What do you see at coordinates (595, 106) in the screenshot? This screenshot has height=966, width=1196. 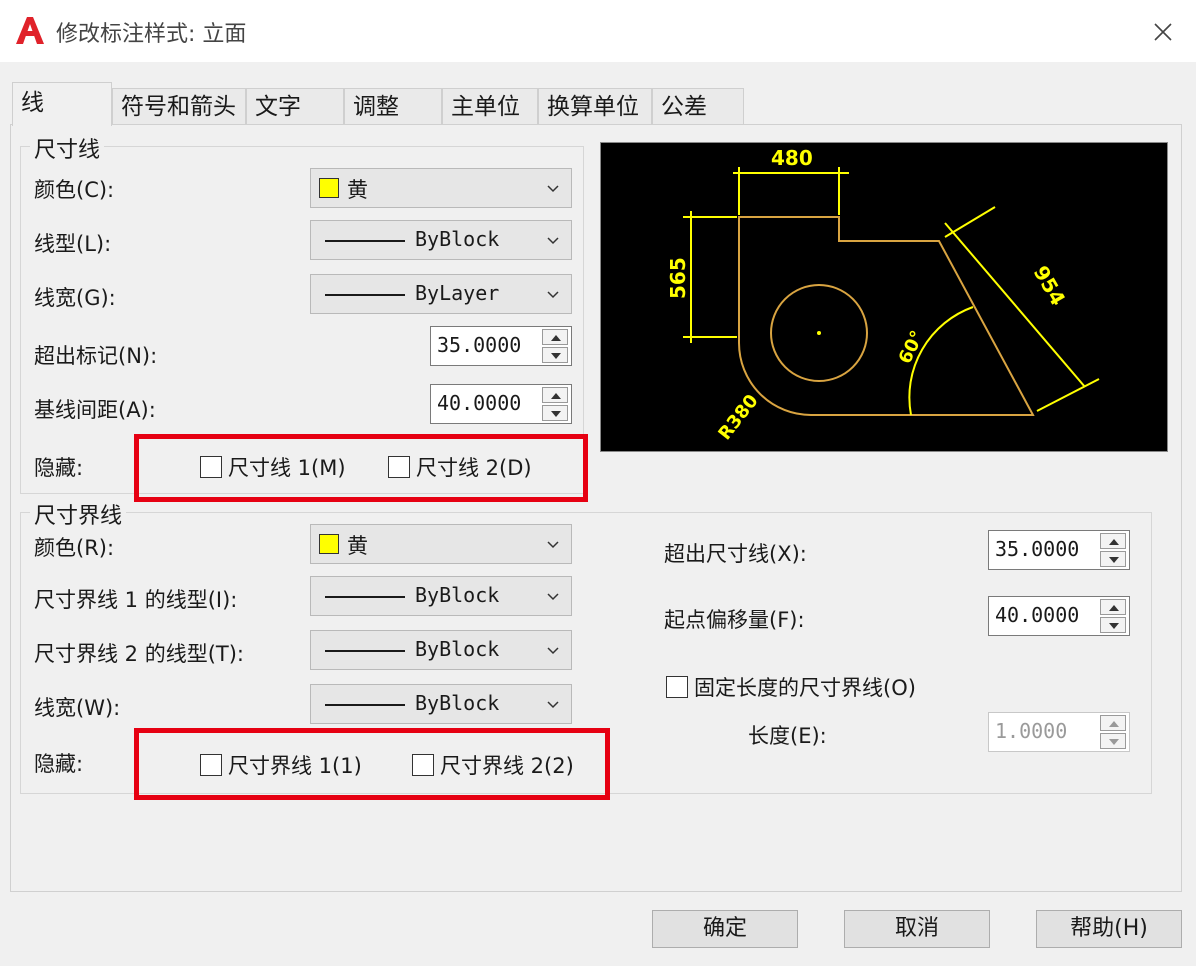 I see `tab-alternate-units: 换算单位` at bounding box center [595, 106].